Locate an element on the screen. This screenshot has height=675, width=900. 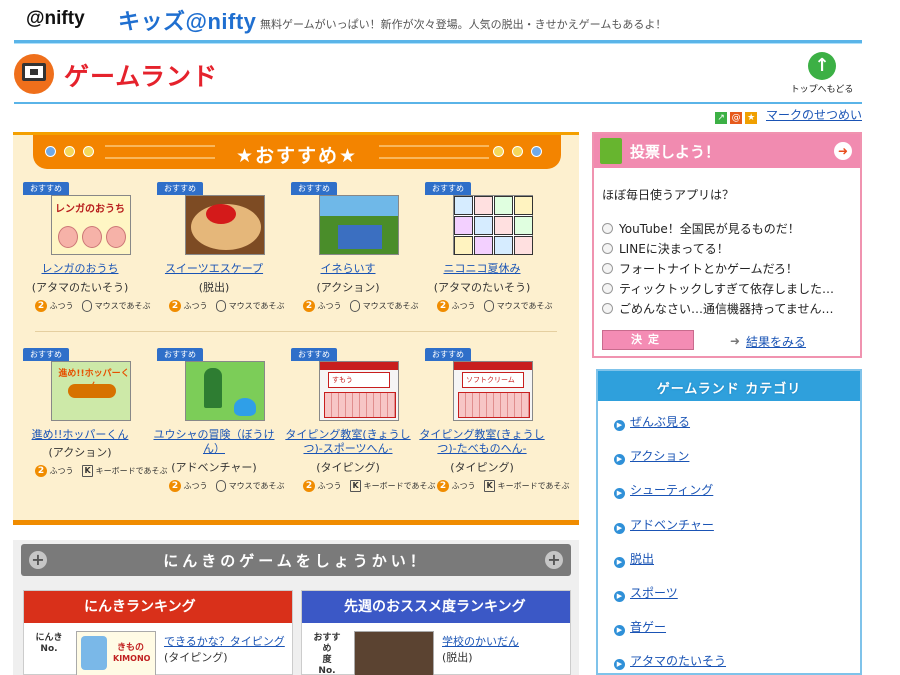
category-label: 脱出 is located at coordinates (642, 559).